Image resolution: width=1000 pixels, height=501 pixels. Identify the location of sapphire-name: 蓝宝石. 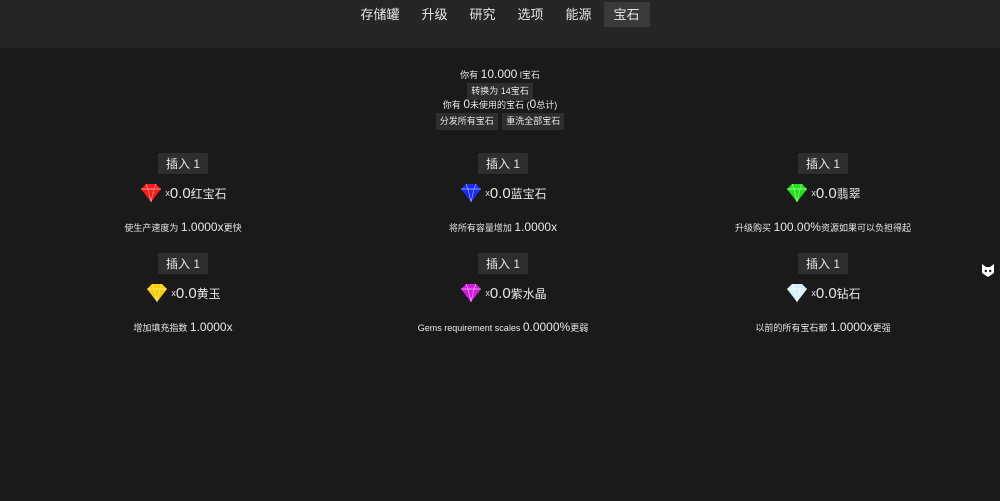
(528, 193).